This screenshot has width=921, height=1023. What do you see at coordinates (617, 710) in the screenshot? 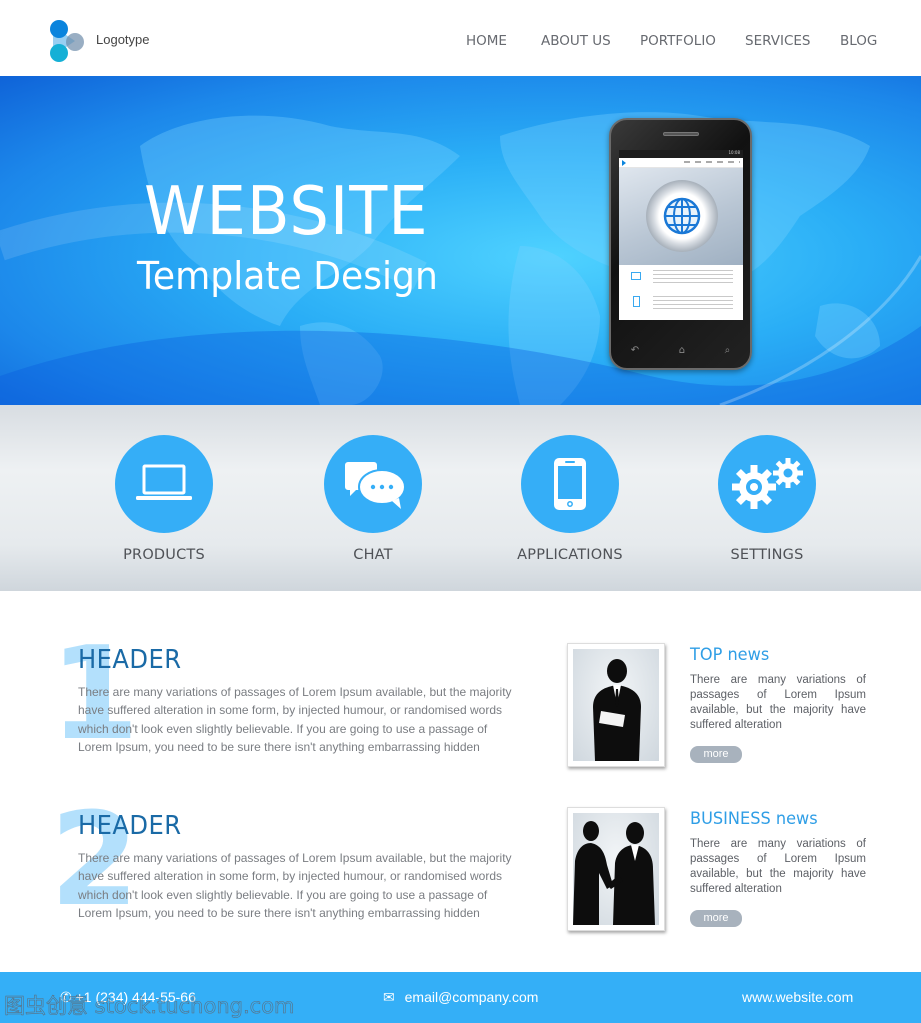
I see `businessman-silhouette-icon` at bounding box center [617, 710].